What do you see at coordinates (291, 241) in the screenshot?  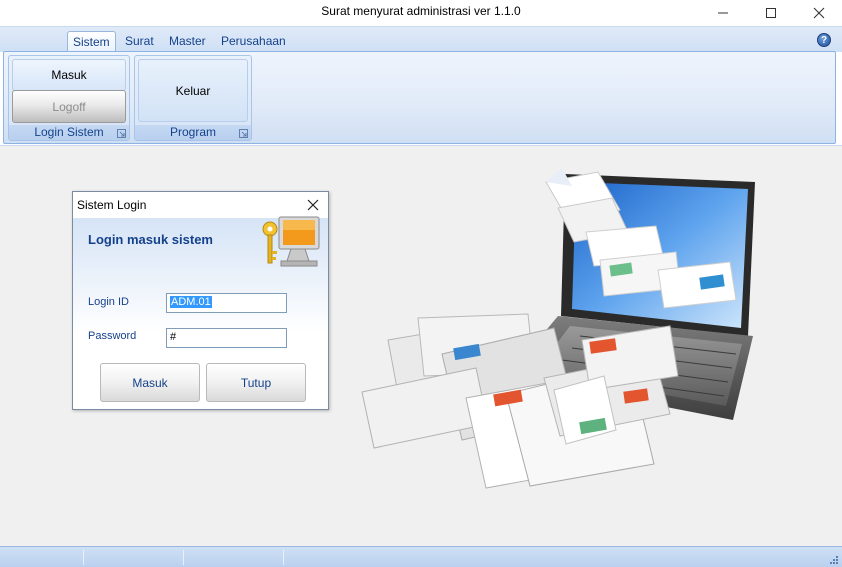 I see `key-monitor-icon` at bounding box center [291, 241].